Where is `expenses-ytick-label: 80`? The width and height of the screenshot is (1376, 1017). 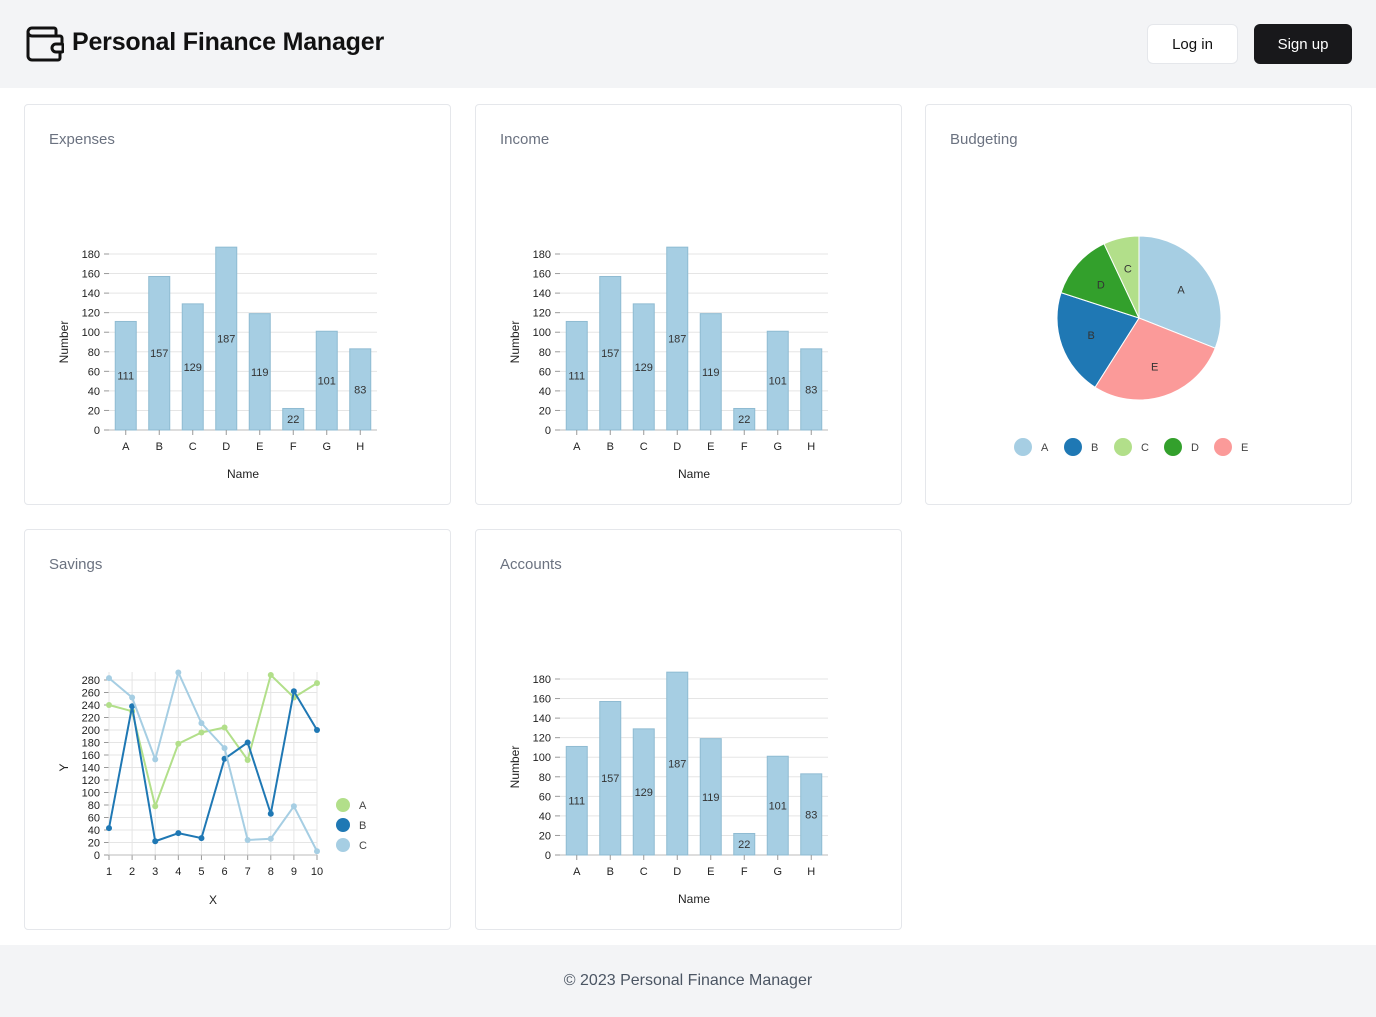
expenses-ytick-label: 80 is located at coordinates (94, 353).